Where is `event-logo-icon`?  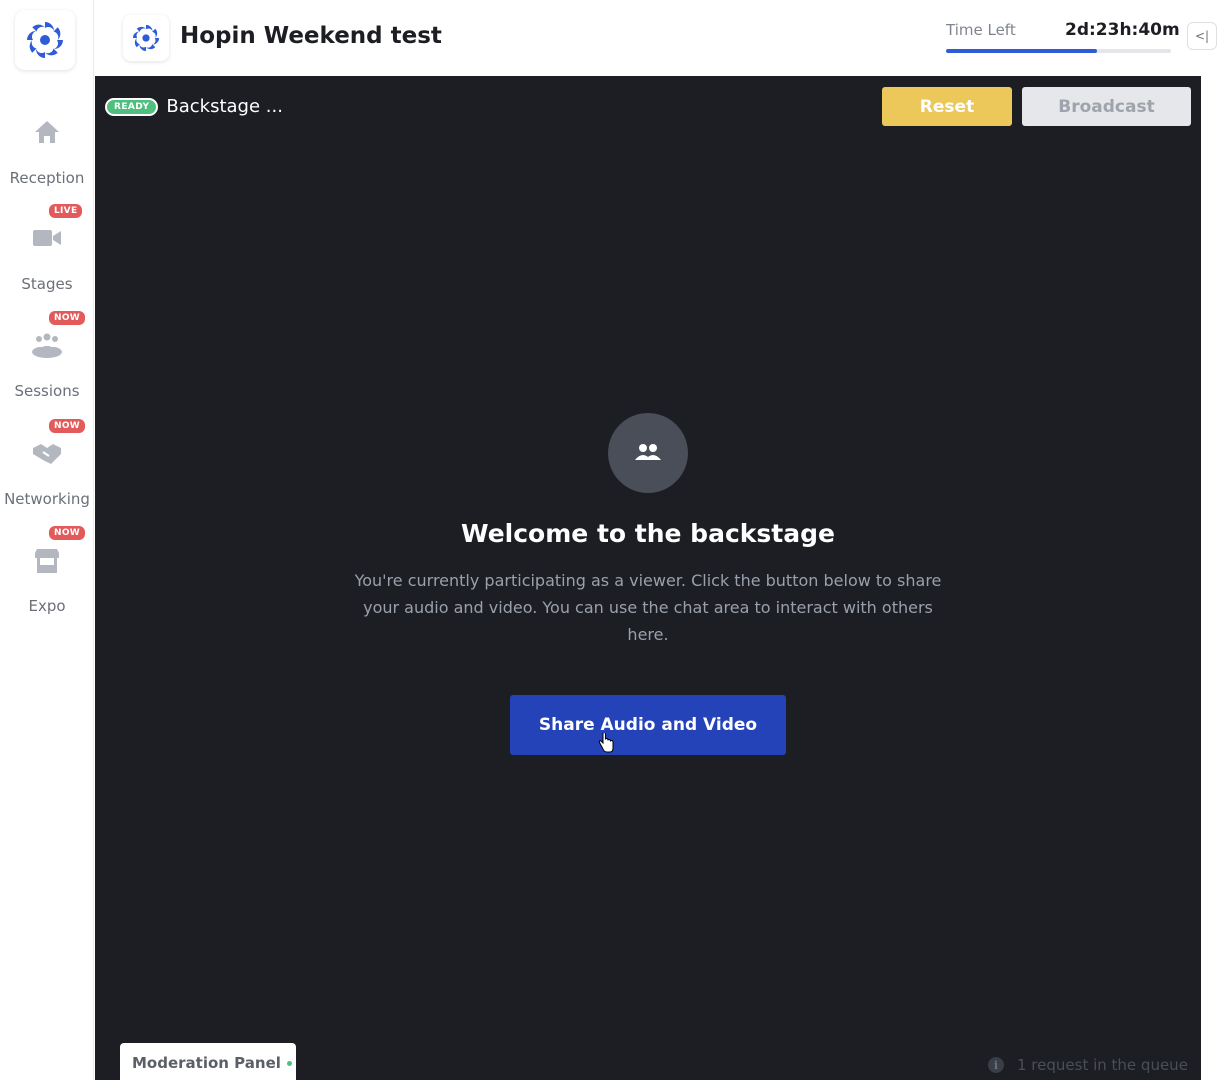 event-logo-icon is located at coordinates (146, 38).